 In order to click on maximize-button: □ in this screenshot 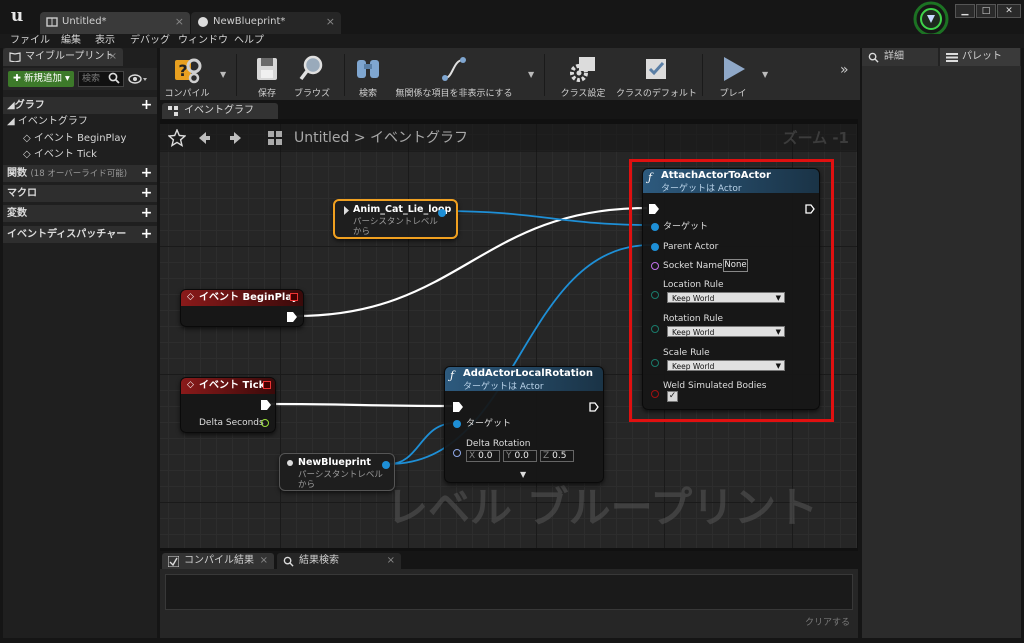, I will do `click(986, 11)`.